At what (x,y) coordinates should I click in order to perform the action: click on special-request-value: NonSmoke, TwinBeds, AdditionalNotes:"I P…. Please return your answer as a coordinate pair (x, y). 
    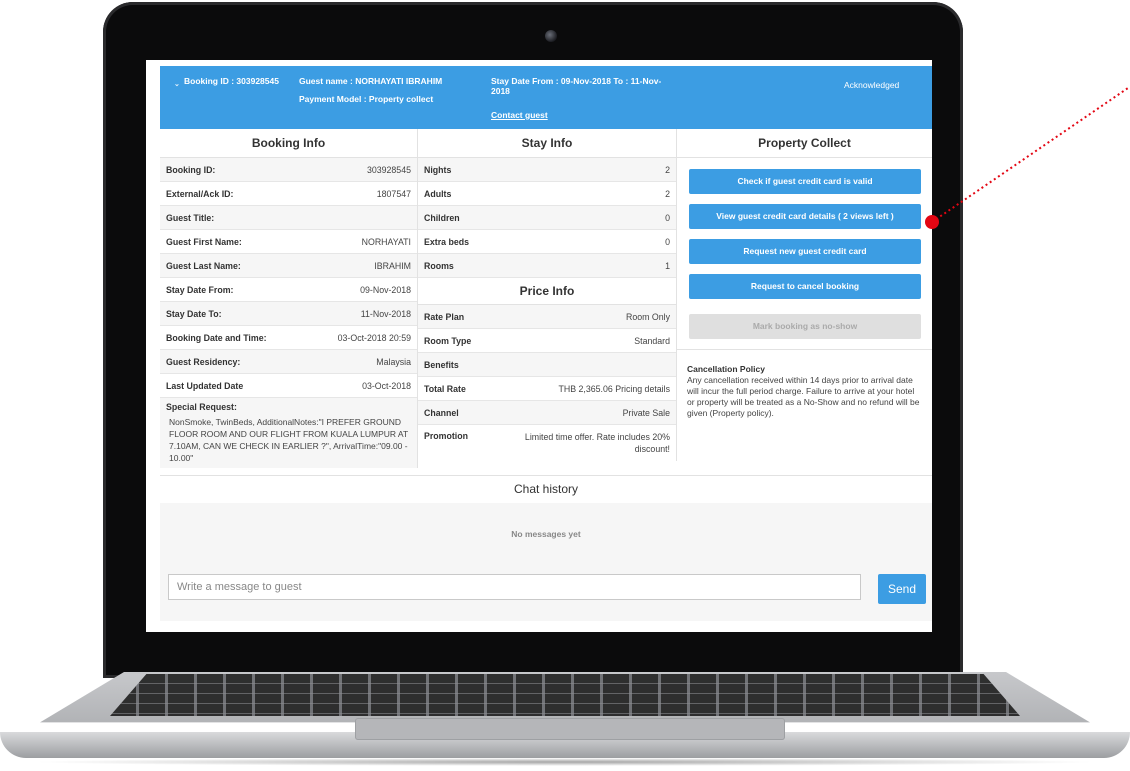
    Looking at the image, I should click on (288, 440).